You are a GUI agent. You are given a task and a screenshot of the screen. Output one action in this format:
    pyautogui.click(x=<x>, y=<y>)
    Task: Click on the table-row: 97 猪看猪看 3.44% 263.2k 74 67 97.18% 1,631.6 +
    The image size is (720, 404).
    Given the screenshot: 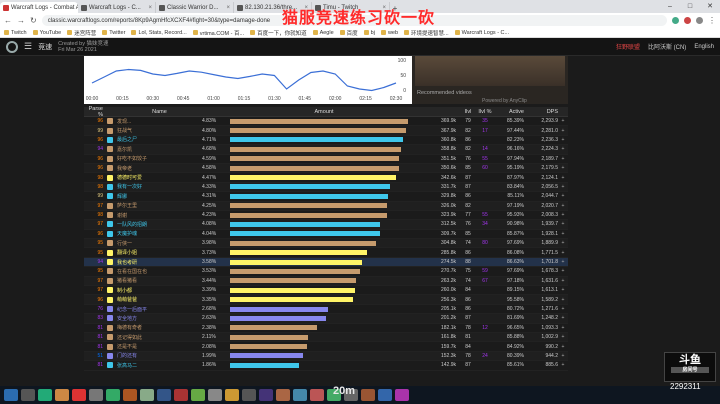 What is the action you would take?
    pyautogui.click(x=326, y=281)
    